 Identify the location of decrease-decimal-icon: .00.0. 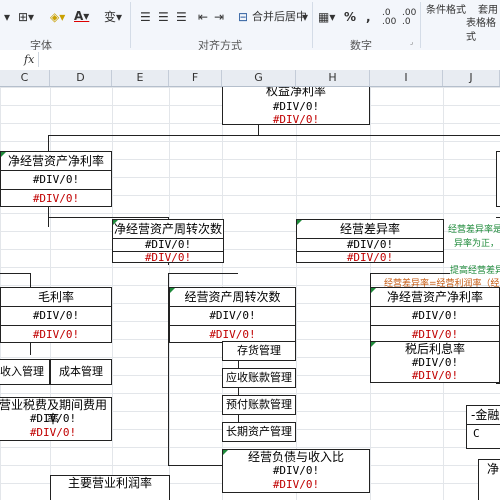
(409, 18).